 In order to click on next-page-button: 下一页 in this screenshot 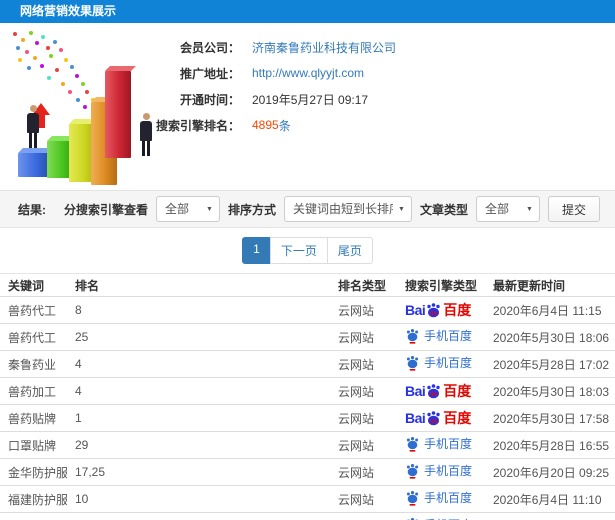, I will do `click(298, 250)`.